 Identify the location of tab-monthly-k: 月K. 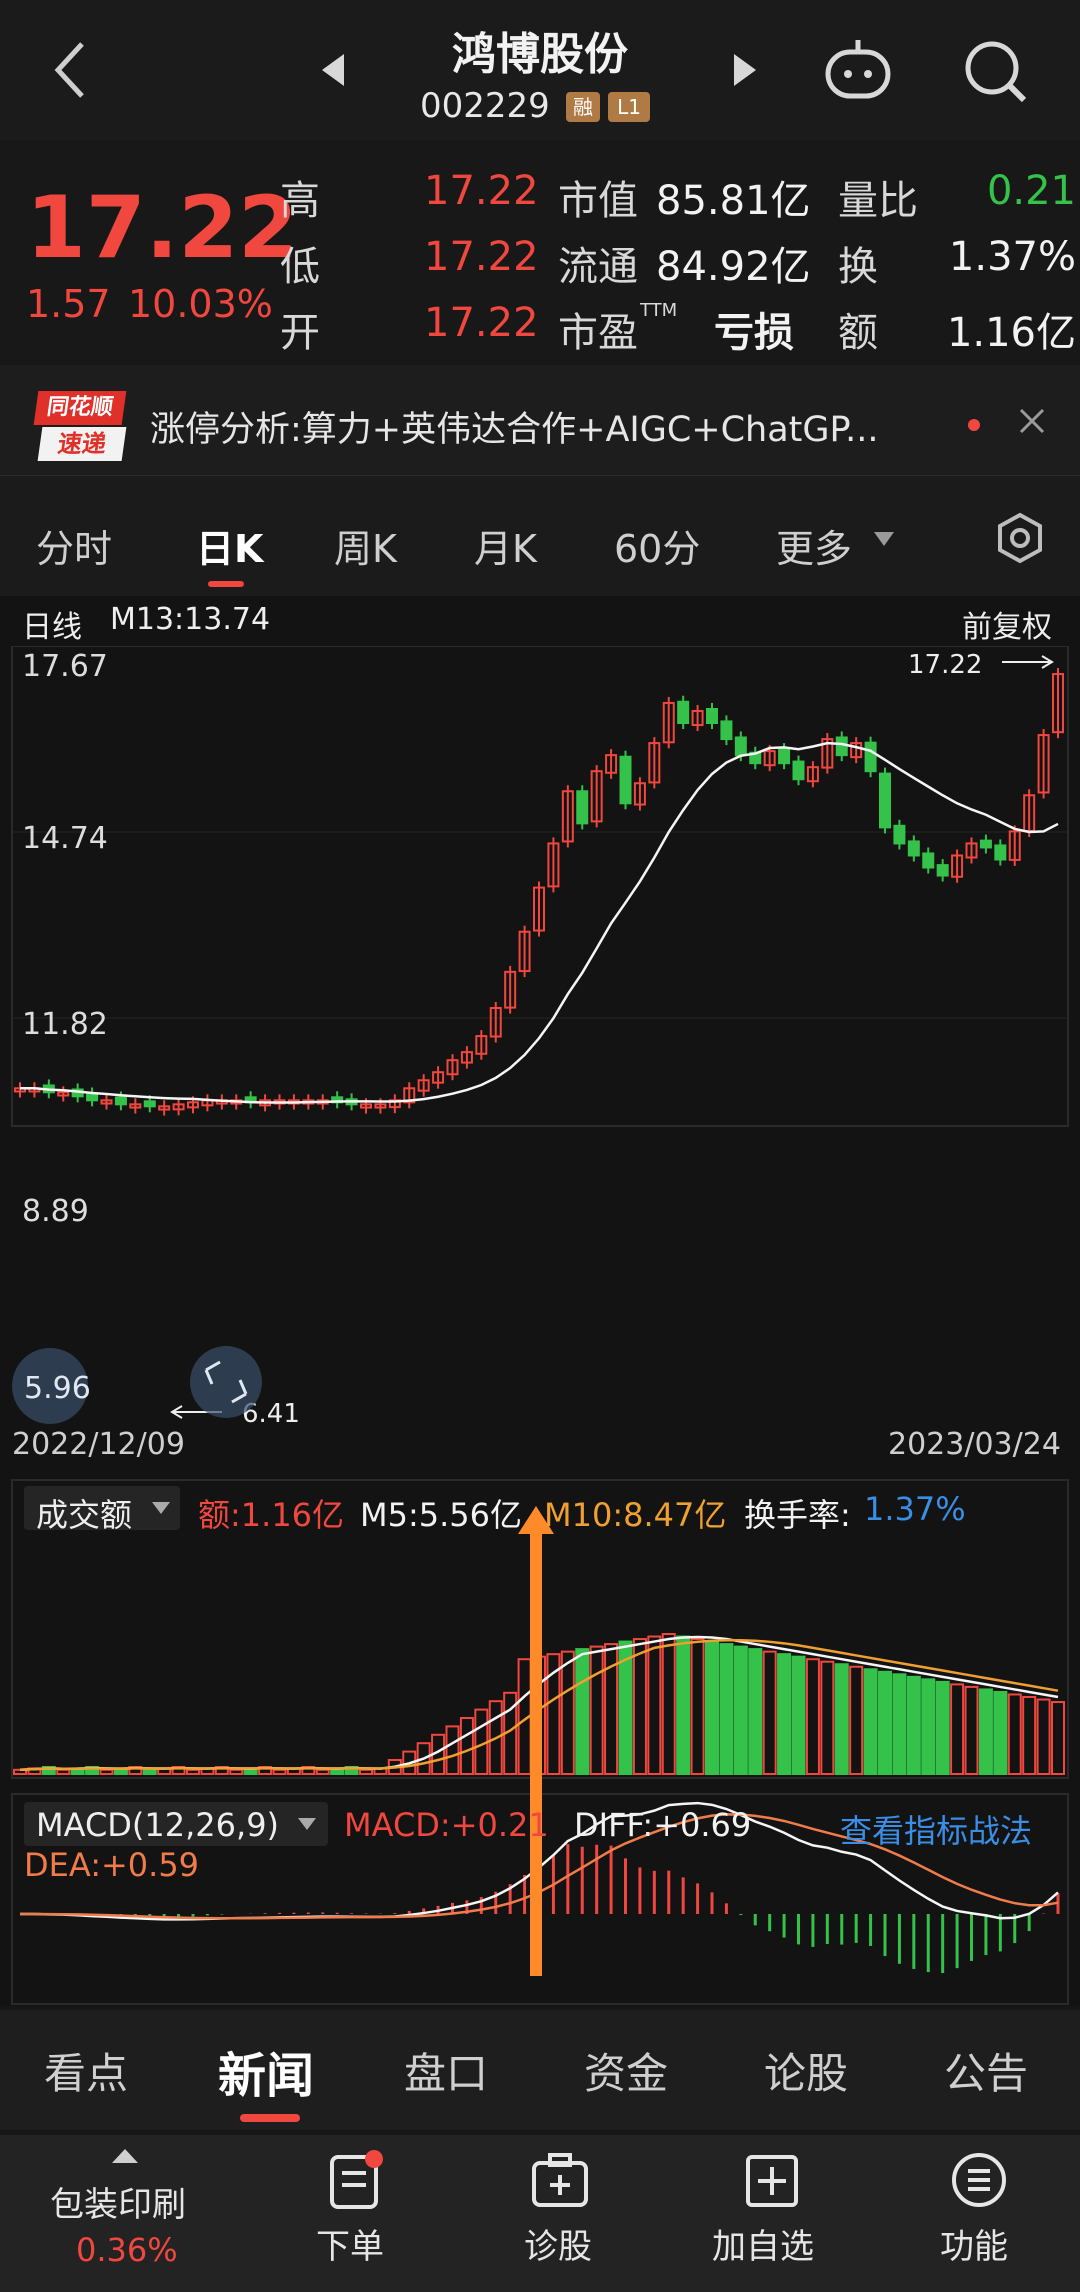
(505, 545).